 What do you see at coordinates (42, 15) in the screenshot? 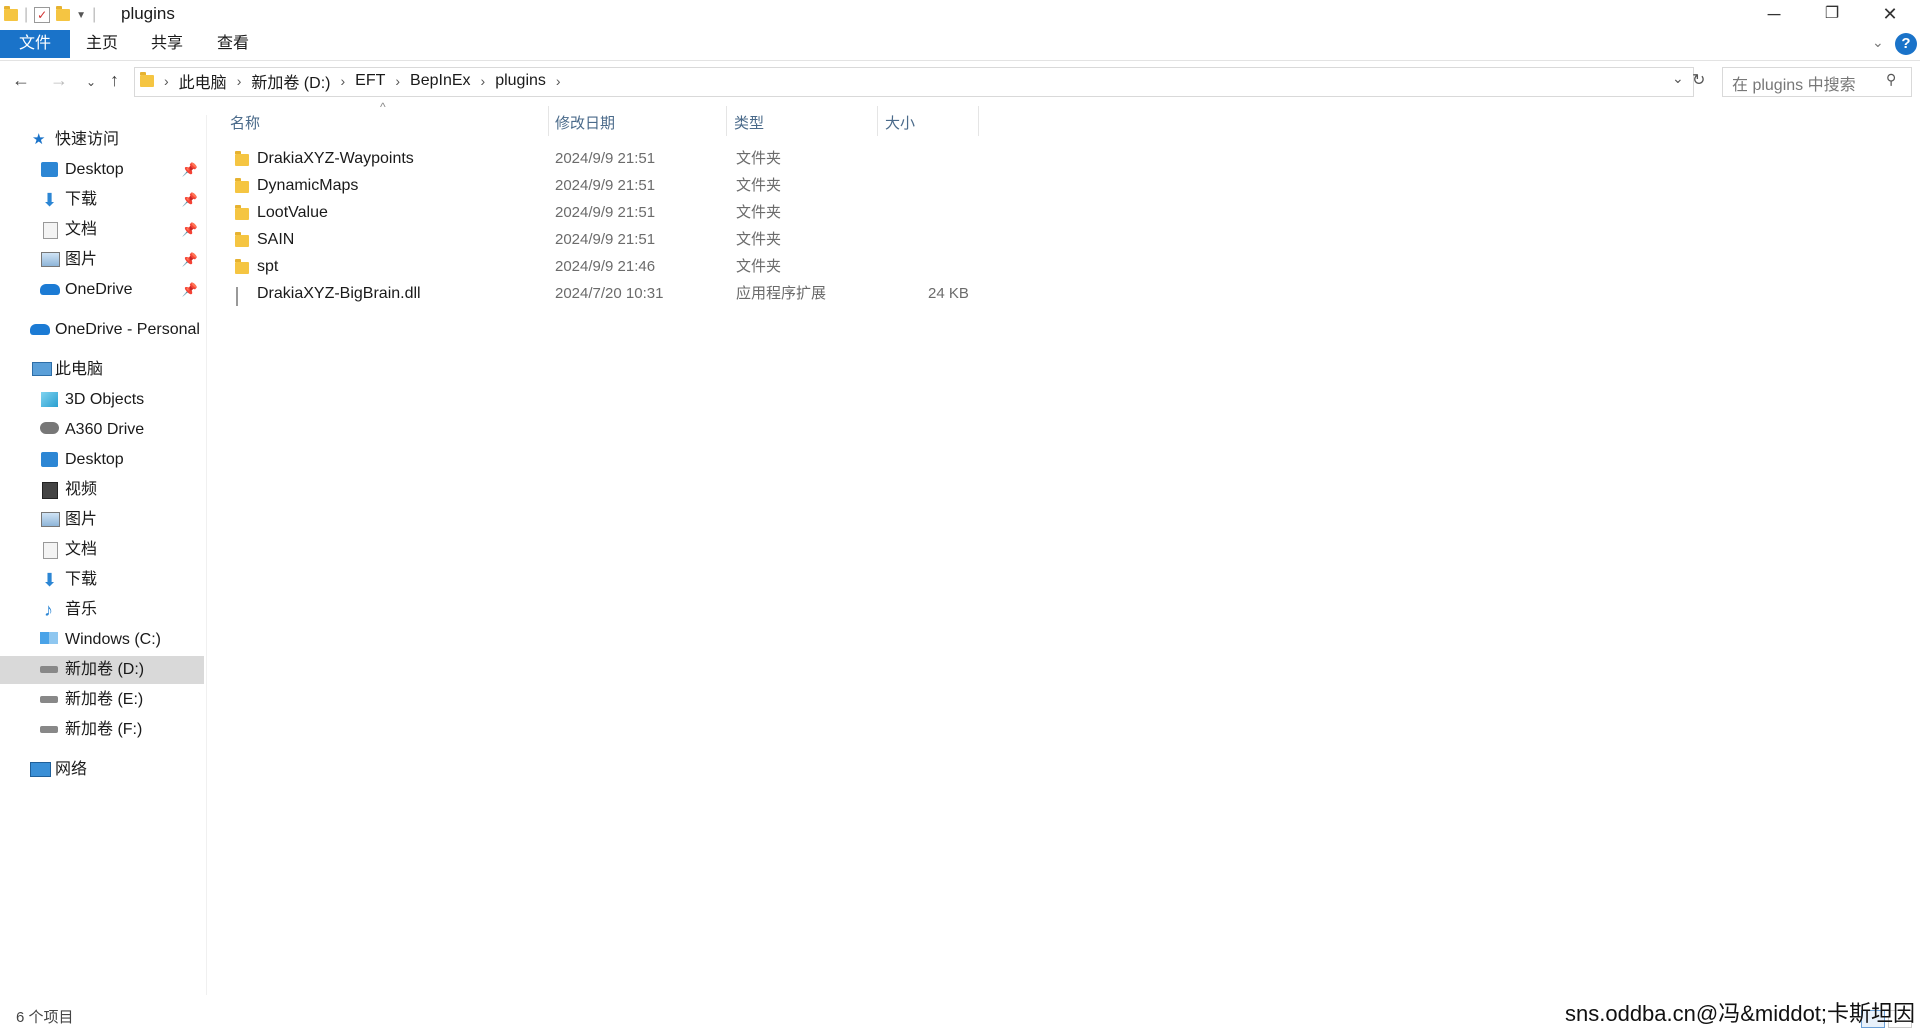
I see `properties-icon: ✓` at bounding box center [42, 15].